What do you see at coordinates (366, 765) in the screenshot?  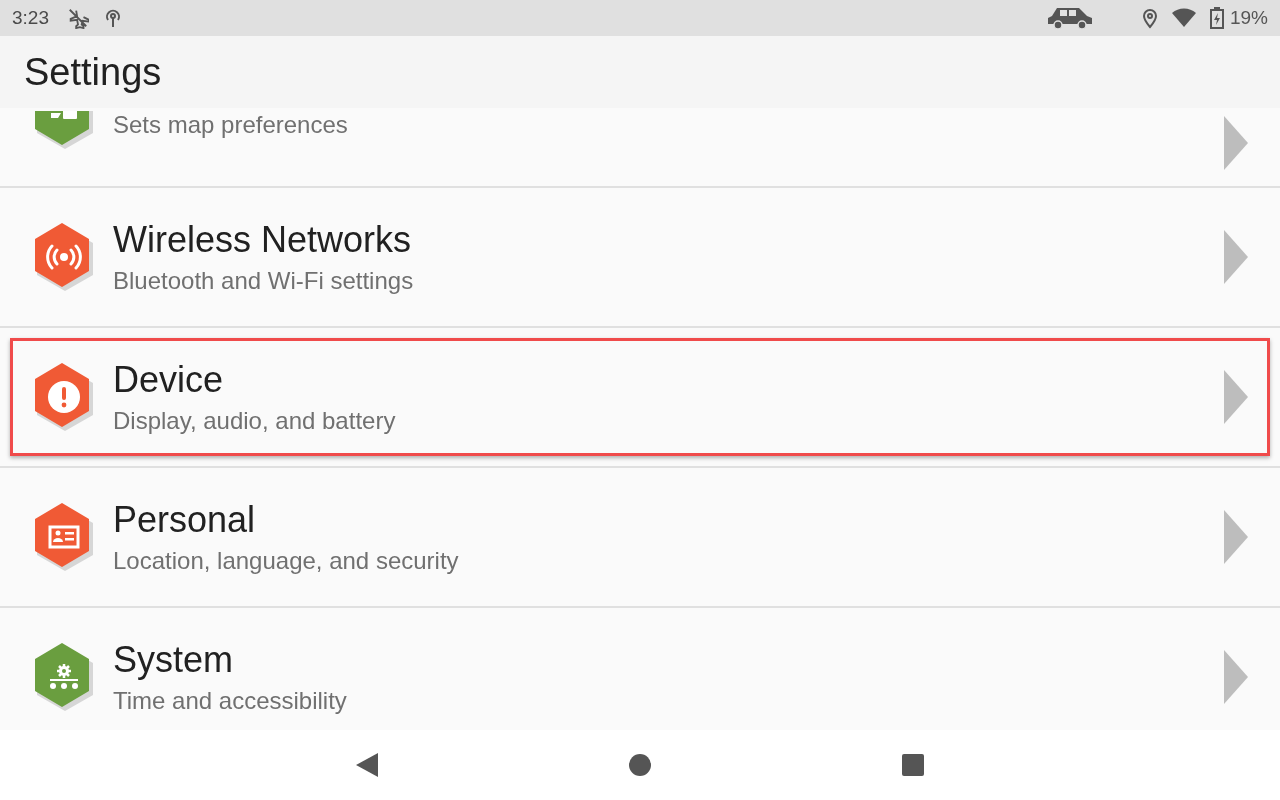 I see `back-triangle-icon` at bounding box center [366, 765].